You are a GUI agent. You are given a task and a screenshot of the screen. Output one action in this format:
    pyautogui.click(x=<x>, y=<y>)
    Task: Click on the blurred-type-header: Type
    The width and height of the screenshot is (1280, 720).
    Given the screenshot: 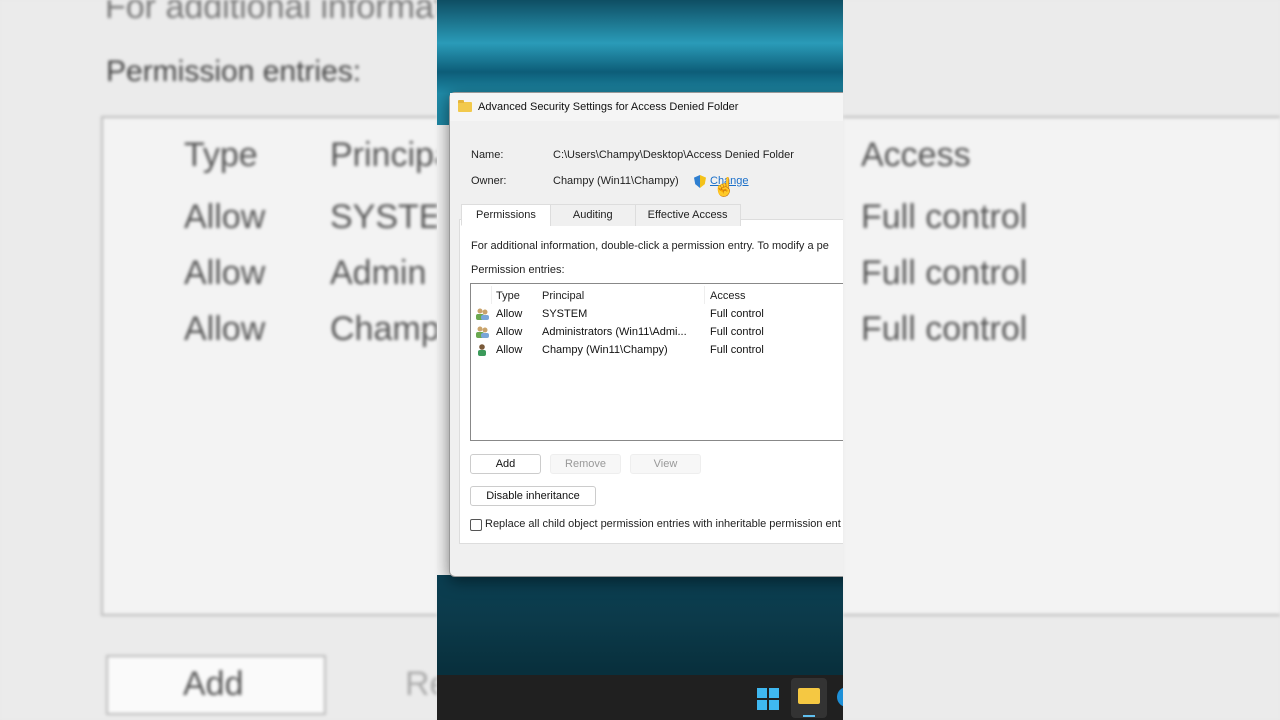 What is the action you would take?
    pyautogui.click(x=221, y=155)
    